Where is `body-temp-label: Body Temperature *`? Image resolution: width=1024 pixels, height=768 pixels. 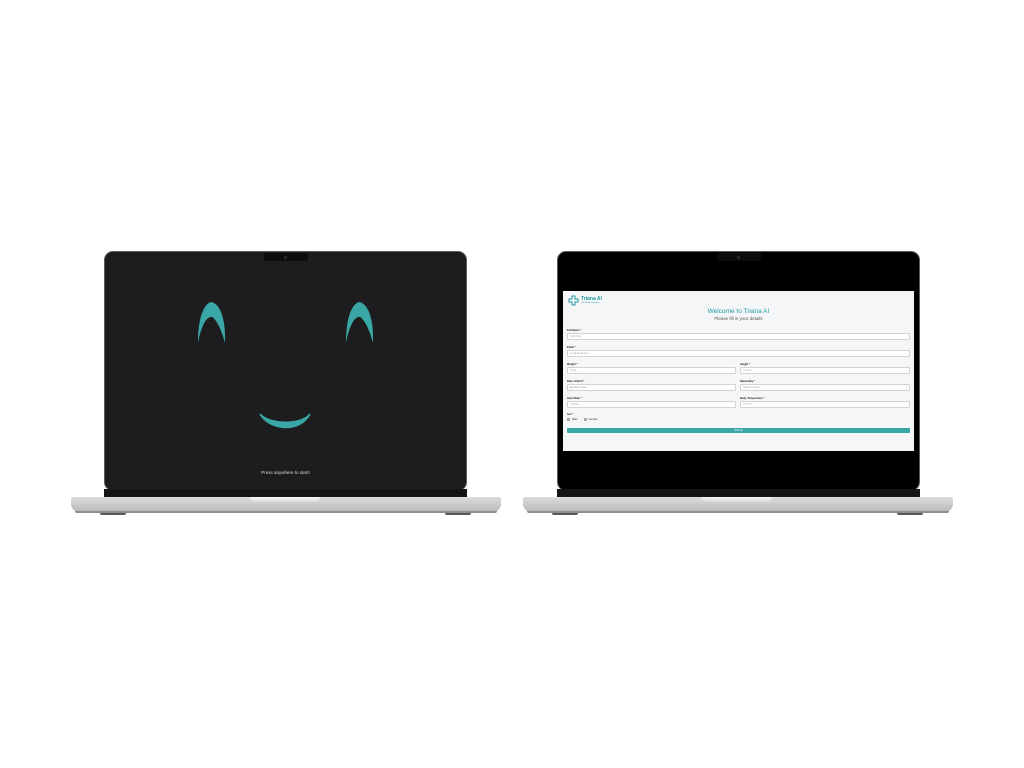
body-temp-label: Body Temperature * is located at coordinates (752, 398).